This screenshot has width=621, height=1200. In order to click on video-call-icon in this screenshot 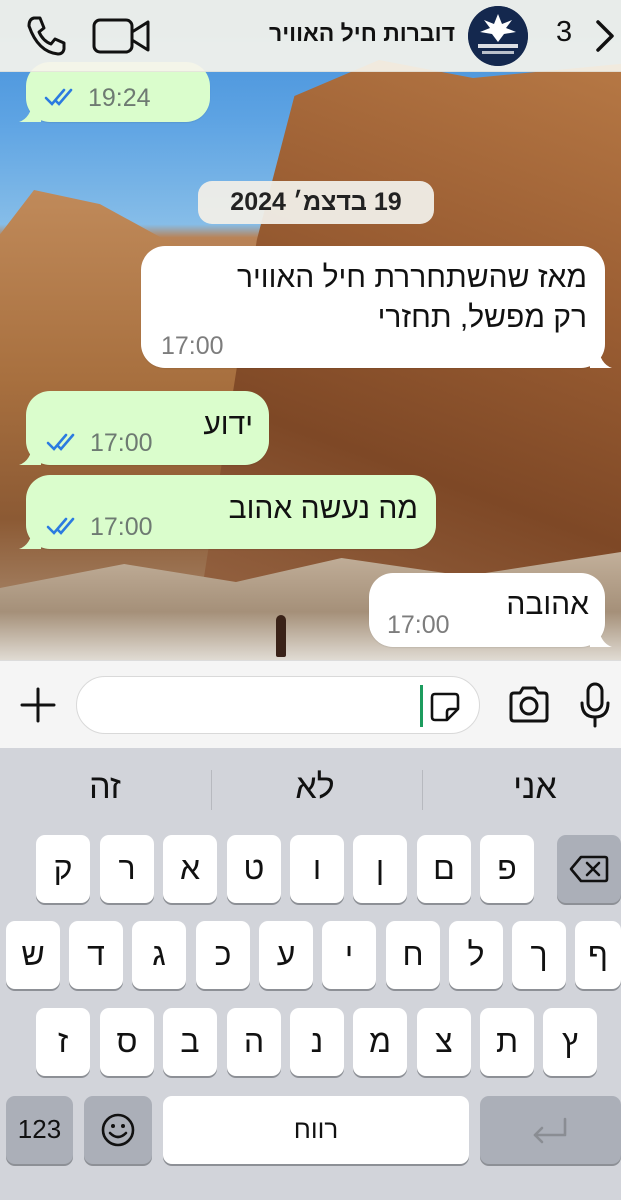, I will do `click(122, 36)`.